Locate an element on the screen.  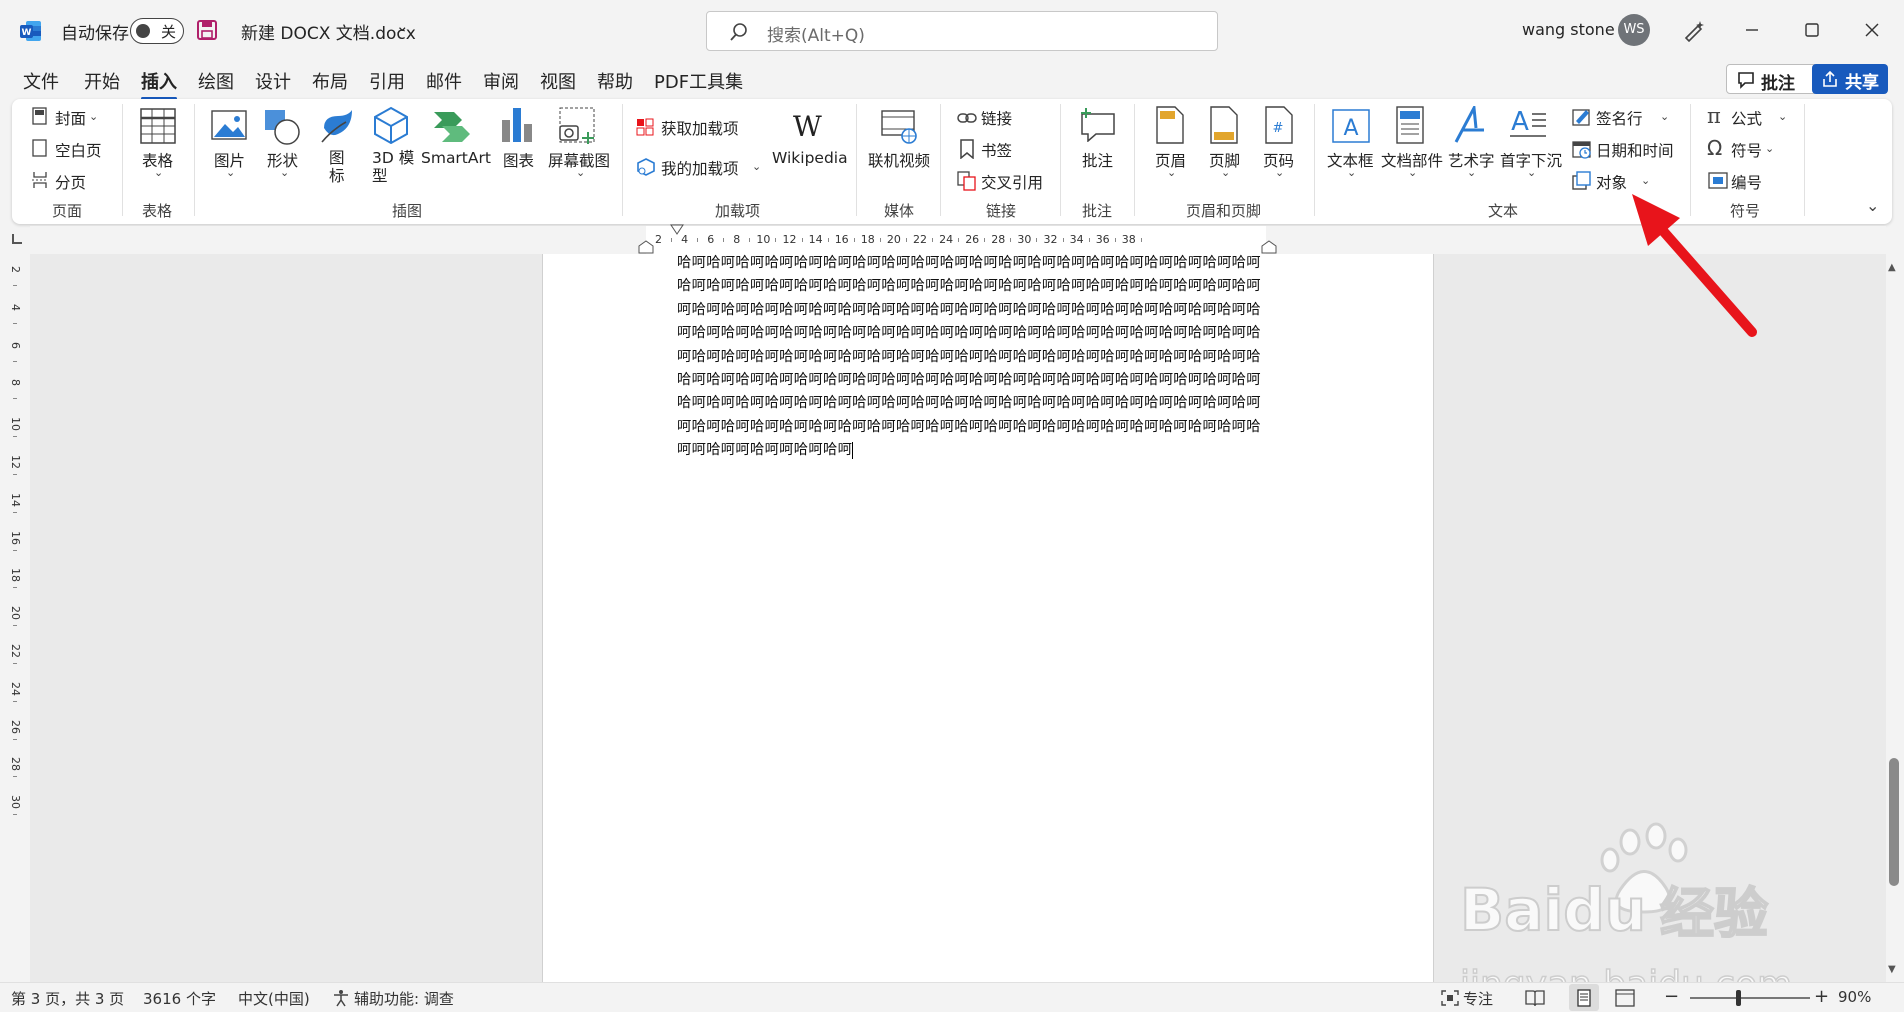
table-chevron-down-icon: ⌄ is located at coordinates (158, 172).